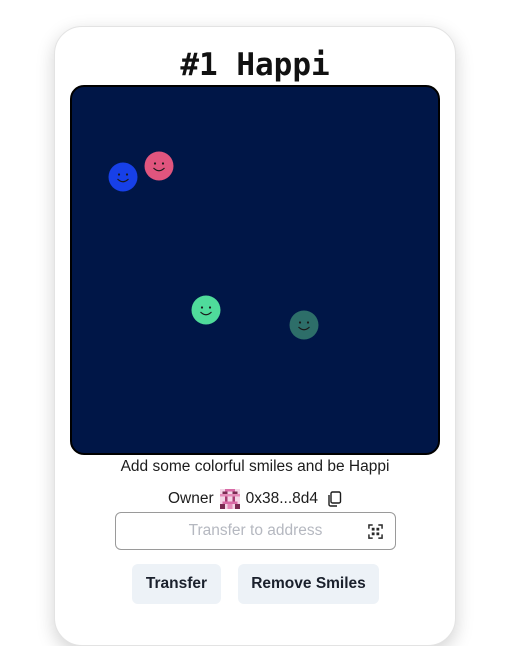 The height and width of the screenshot is (646, 509). What do you see at coordinates (282, 498) in the screenshot?
I see `owner-address: 0x38...8d4` at bounding box center [282, 498].